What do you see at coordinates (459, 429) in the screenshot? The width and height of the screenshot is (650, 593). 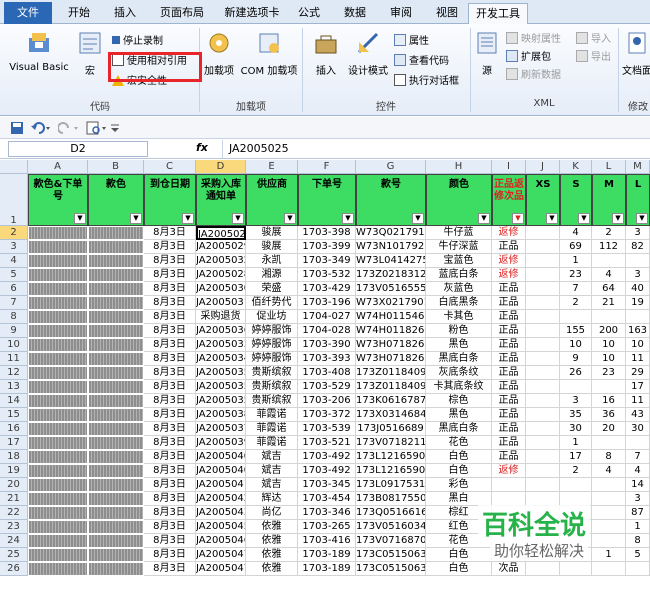 I see `cell-H16: 黑底白条` at bounding box center [459, 429].